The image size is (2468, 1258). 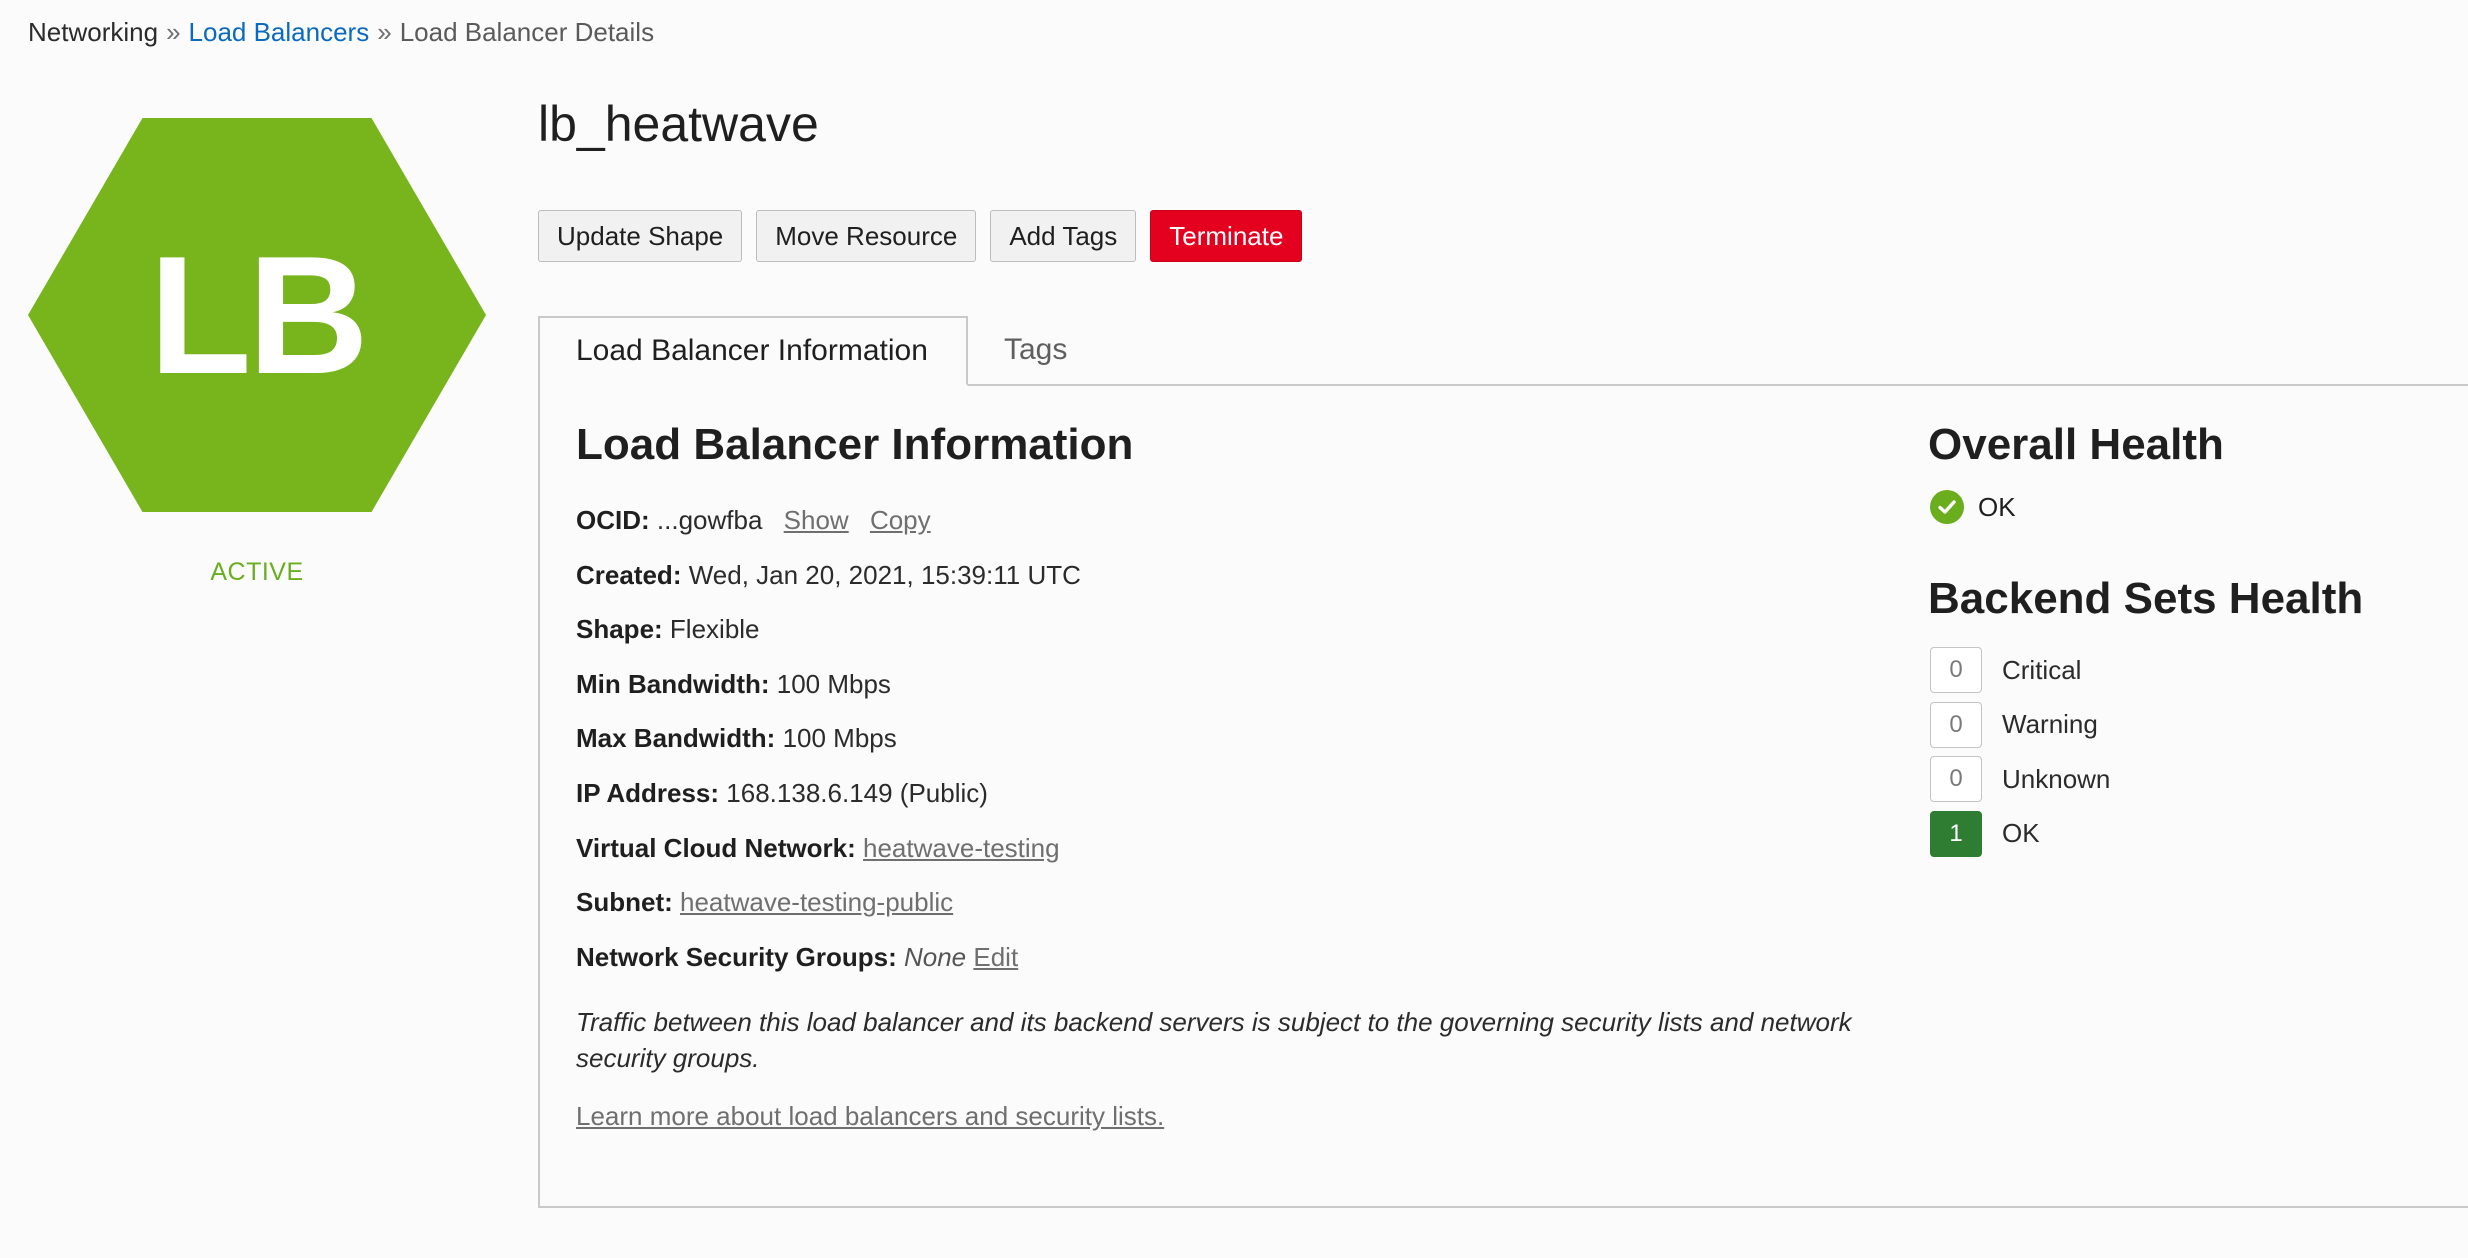 I want to click on shape-row: Shape: Flexible, so click(x=1226, y=629).